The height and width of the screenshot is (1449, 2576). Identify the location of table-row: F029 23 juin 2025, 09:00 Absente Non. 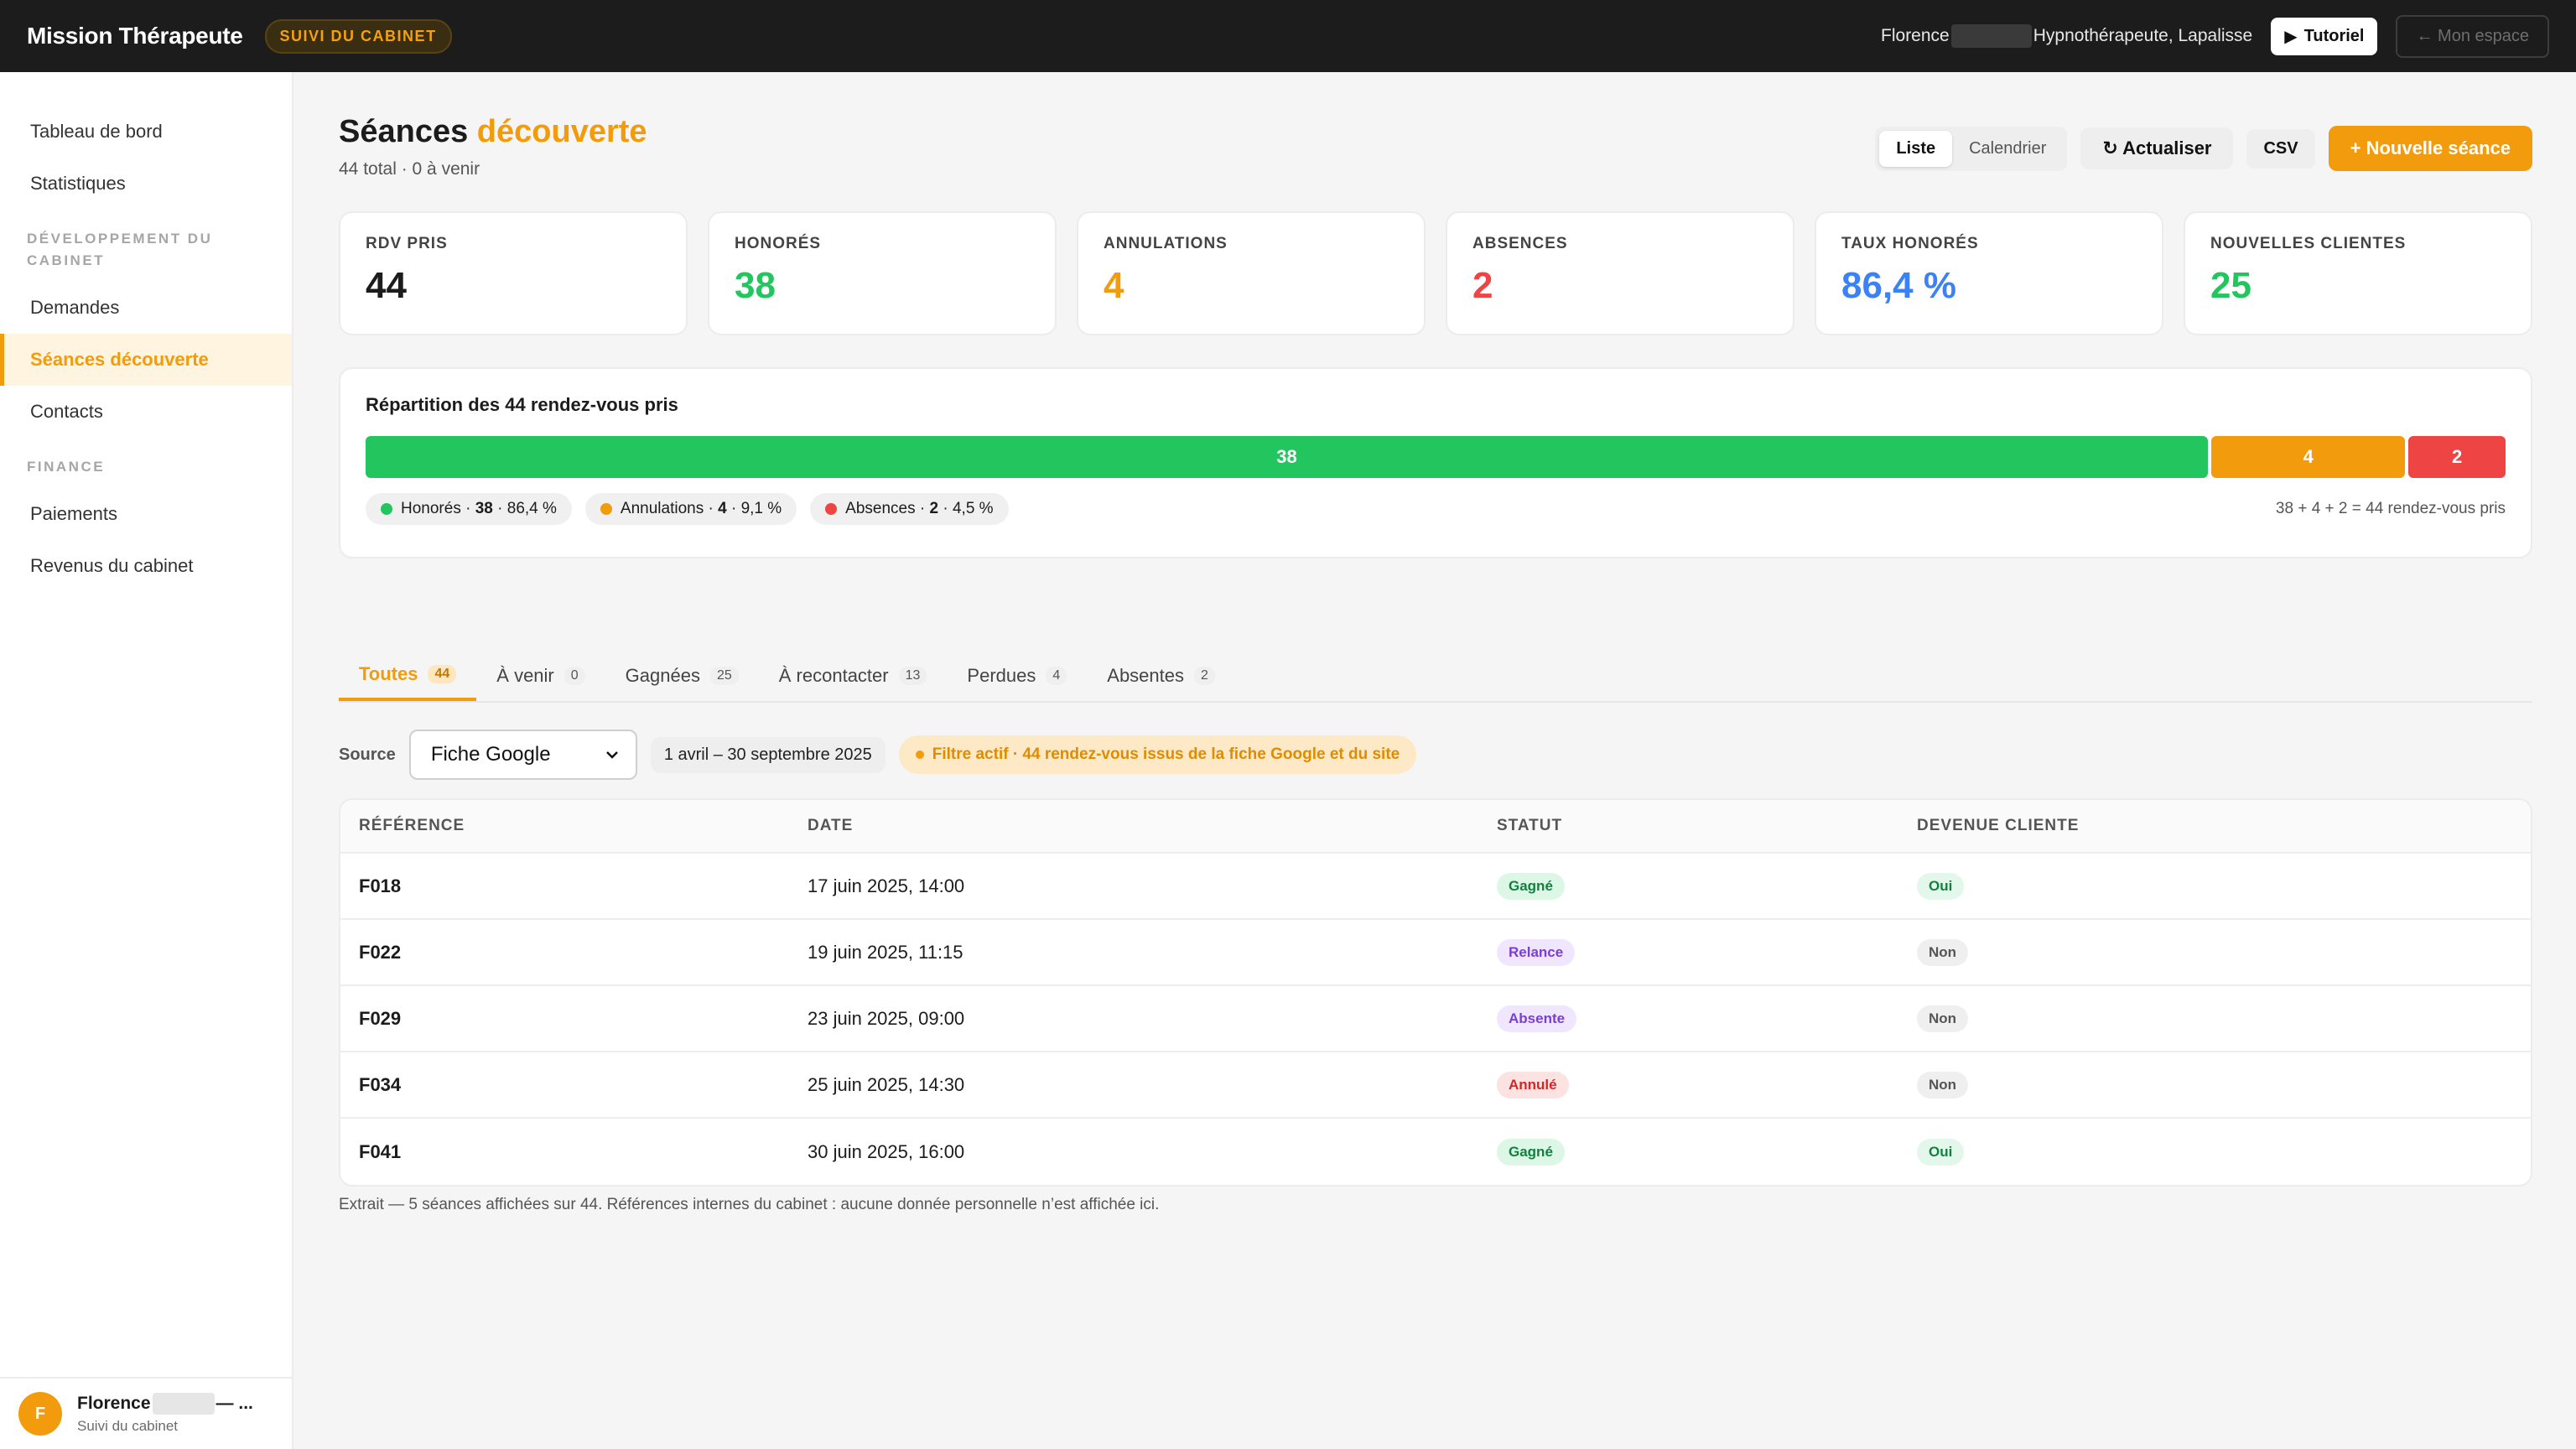
(1435, 1019).